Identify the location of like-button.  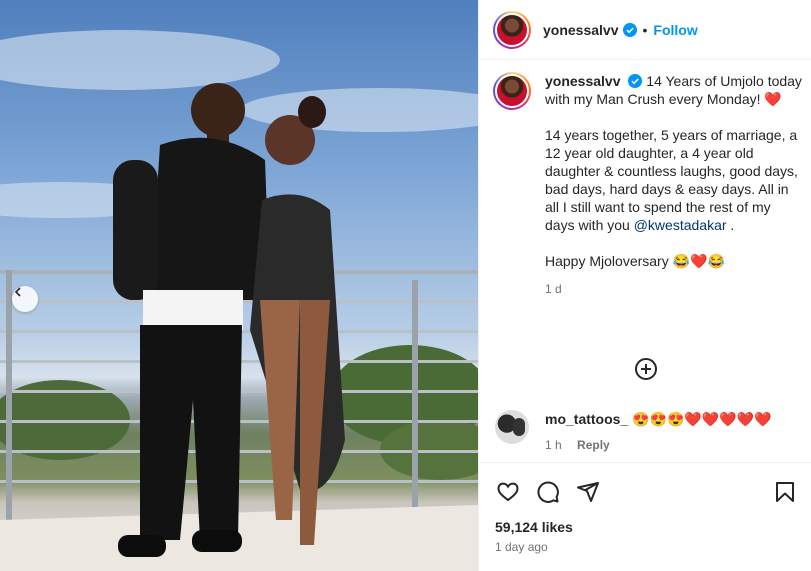
(508, 492).